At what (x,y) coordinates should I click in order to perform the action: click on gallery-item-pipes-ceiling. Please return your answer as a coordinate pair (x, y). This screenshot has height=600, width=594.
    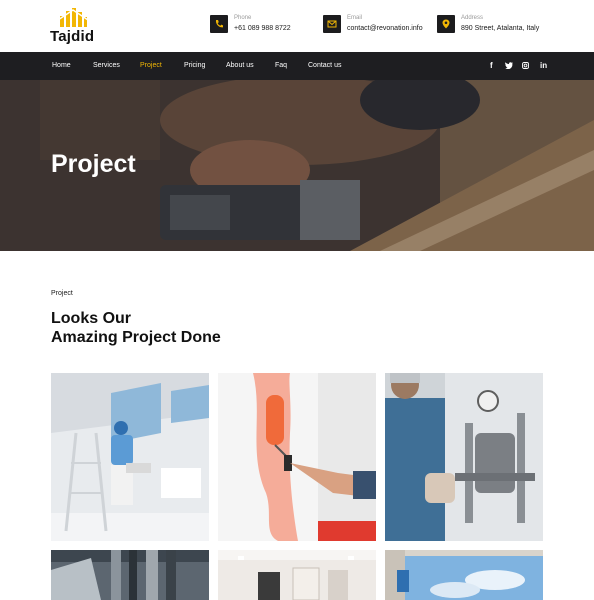
    Looking at the image, I should click on (130, 575).